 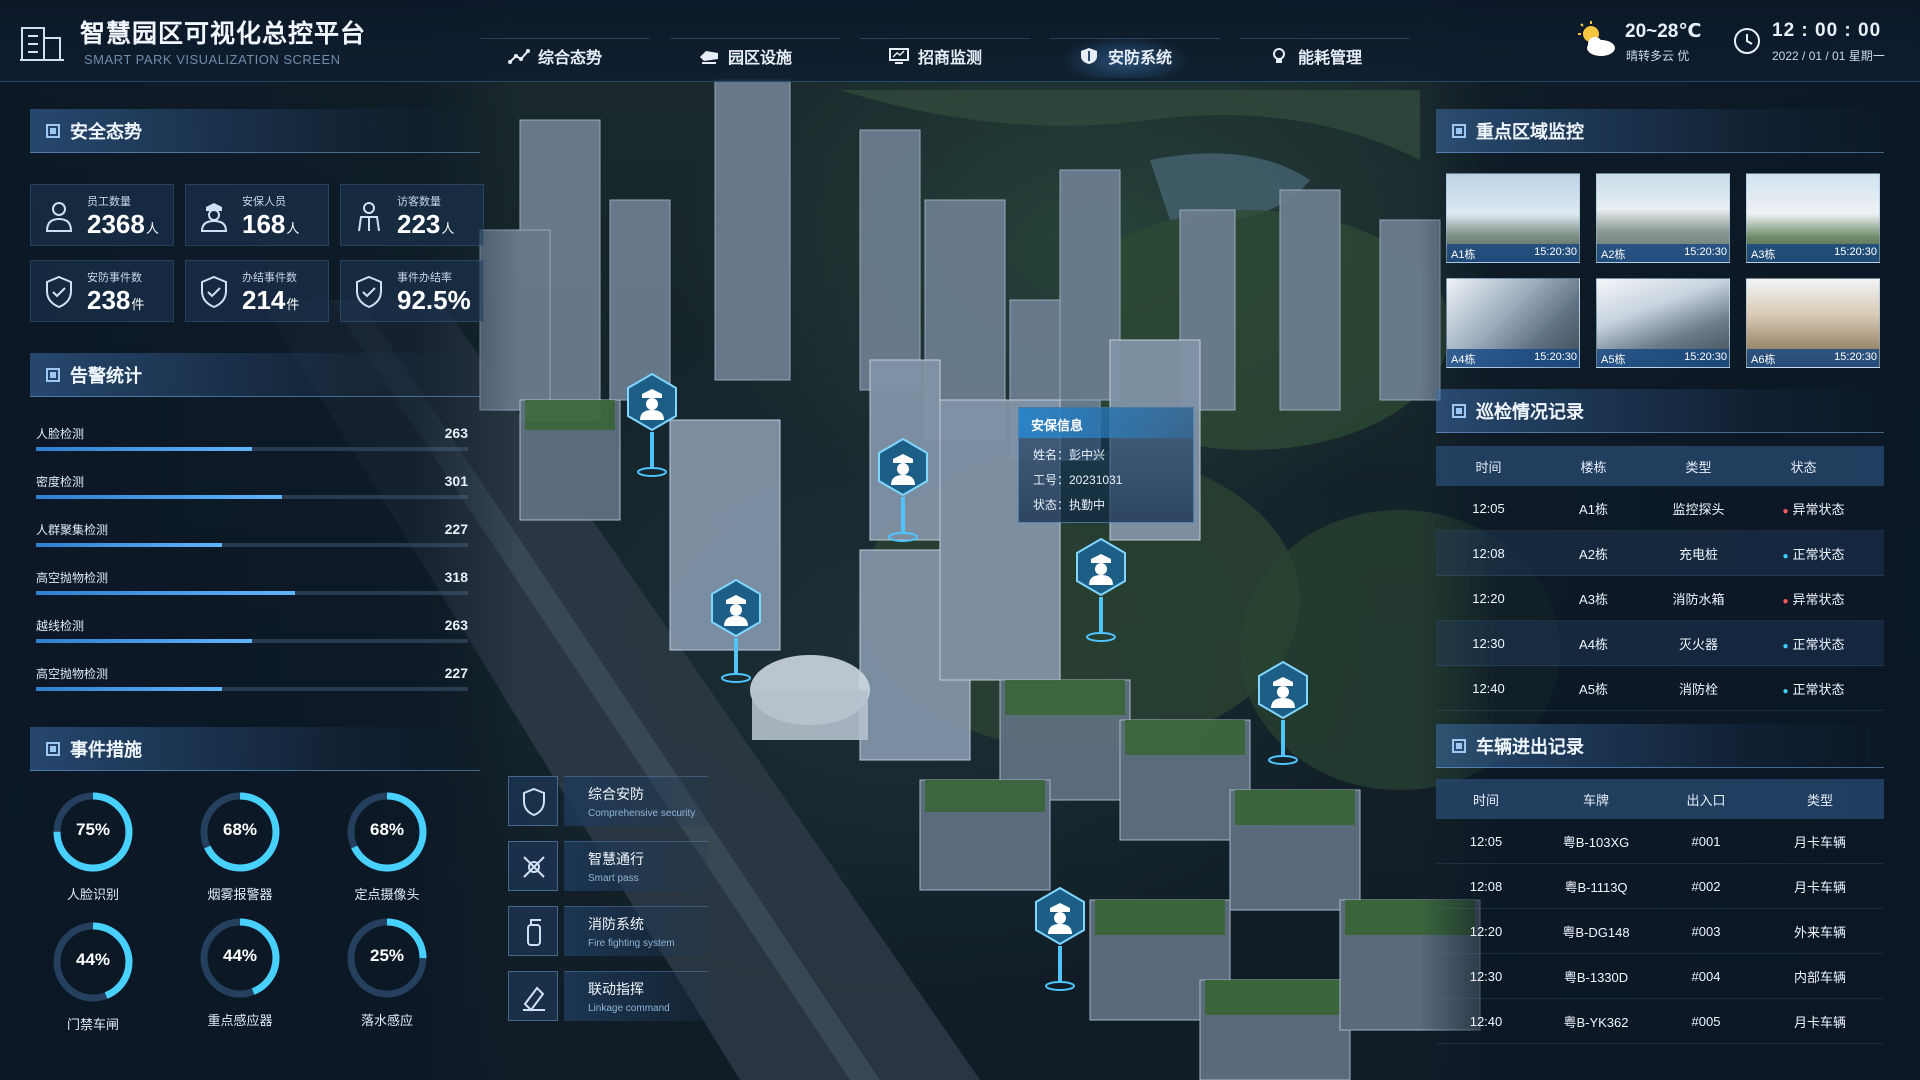 What do you see at coordinates (1663, 218) in the screenshot?
I see `camera-feed: A2栋 15:20:30` at bounding box center [1663, 218].